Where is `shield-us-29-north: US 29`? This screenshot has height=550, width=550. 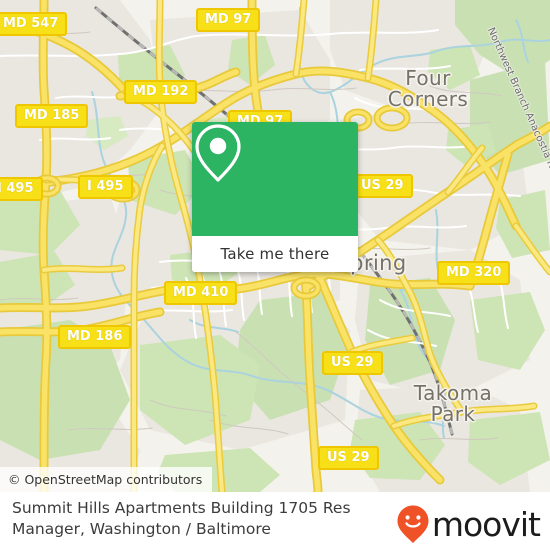
shield-us-29-north: US 29 is located at coordinates (382, 186).